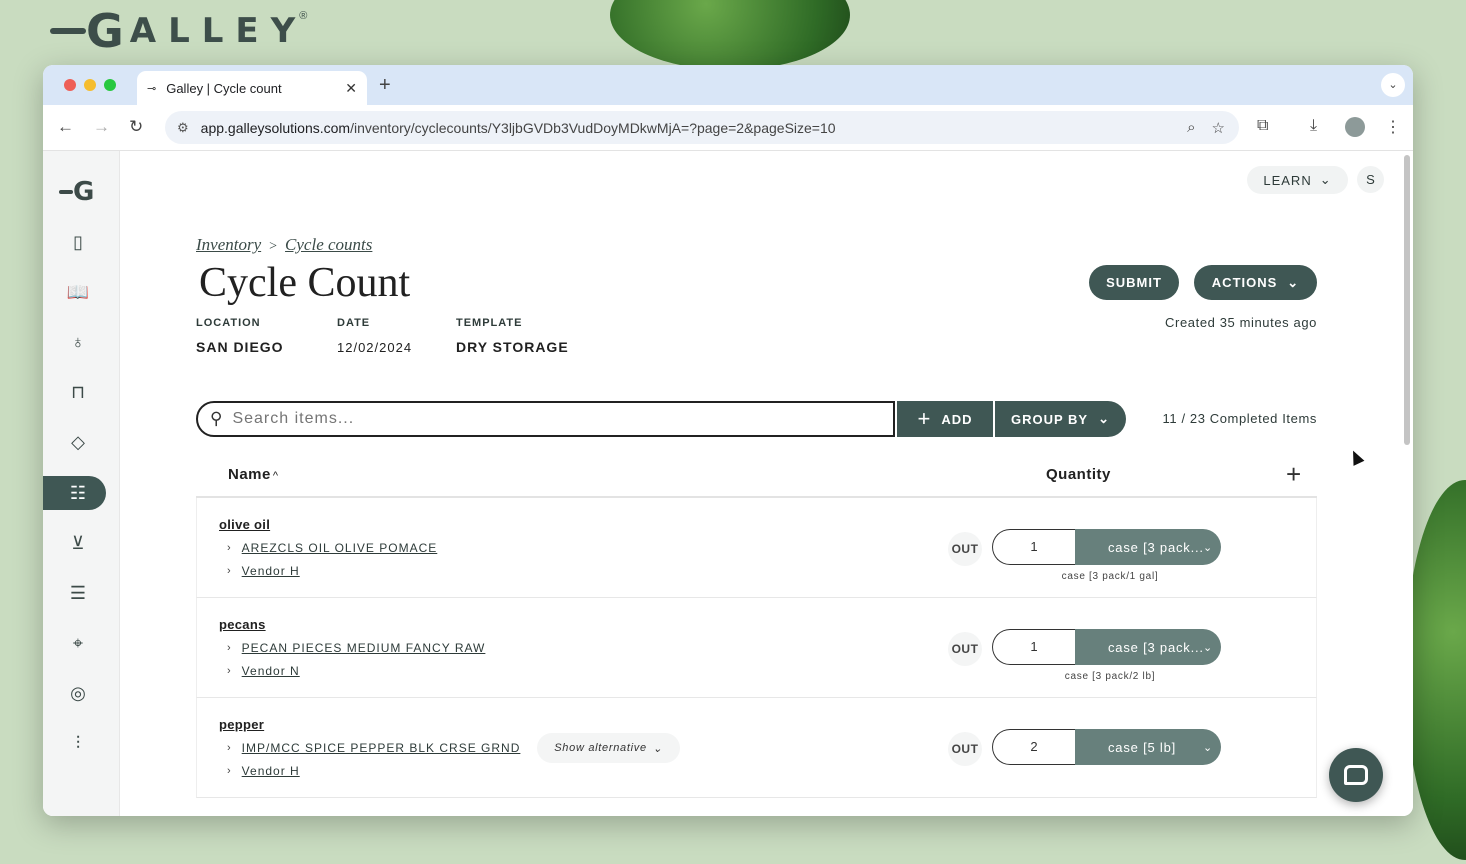 Image resolution: width=1466 pixels, height=864 pixels. I want to click on page-title: Cycle Count, so click(305, 283).